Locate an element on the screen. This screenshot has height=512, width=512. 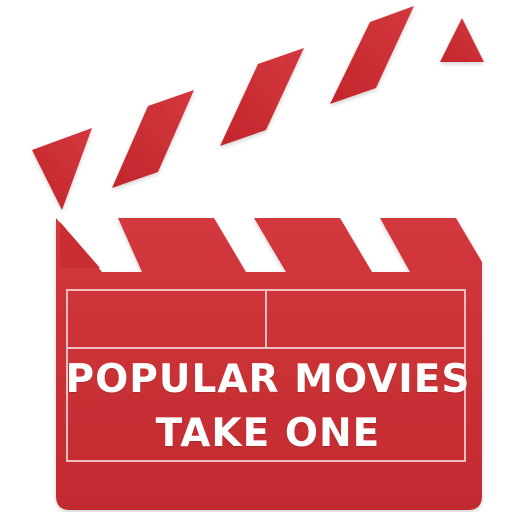
slate-title-line-1: POPULAR MOVIES is located at coordinates (268, 379).